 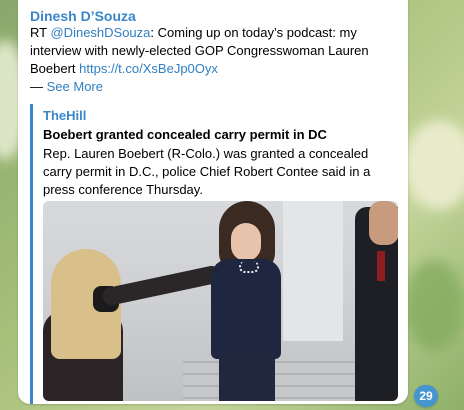 What do you see at coordinates (246, 309) in the screenshot?
I see `photo-woman-coat` at bounding box center [246, 309].